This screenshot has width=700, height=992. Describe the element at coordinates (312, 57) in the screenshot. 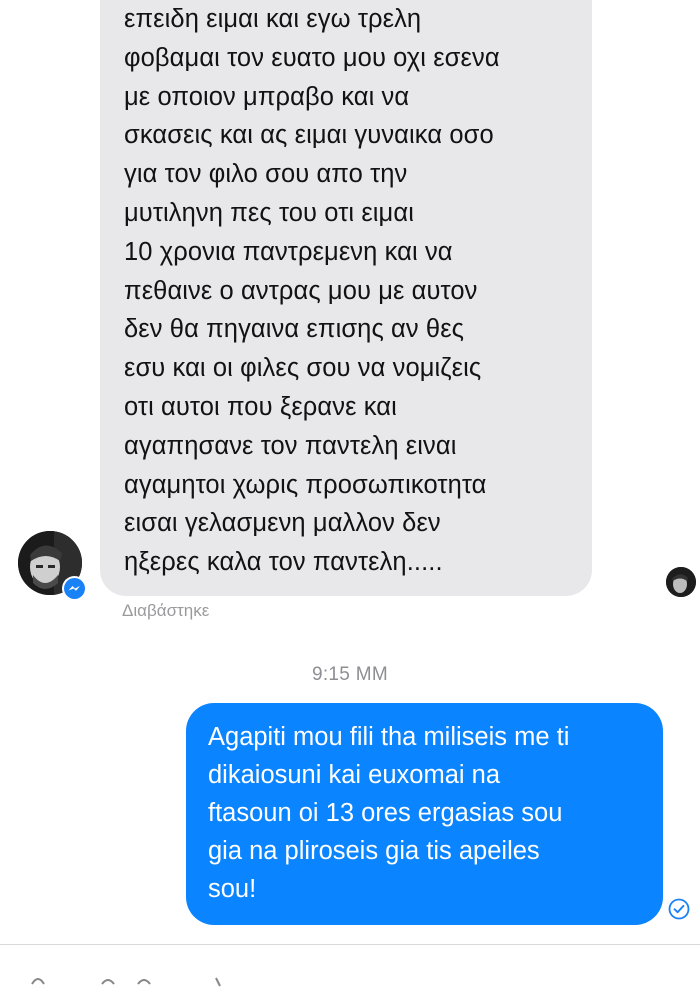

I see `message-line: φοβαμαι τον ευατο μου οχι εσενα` at that location.